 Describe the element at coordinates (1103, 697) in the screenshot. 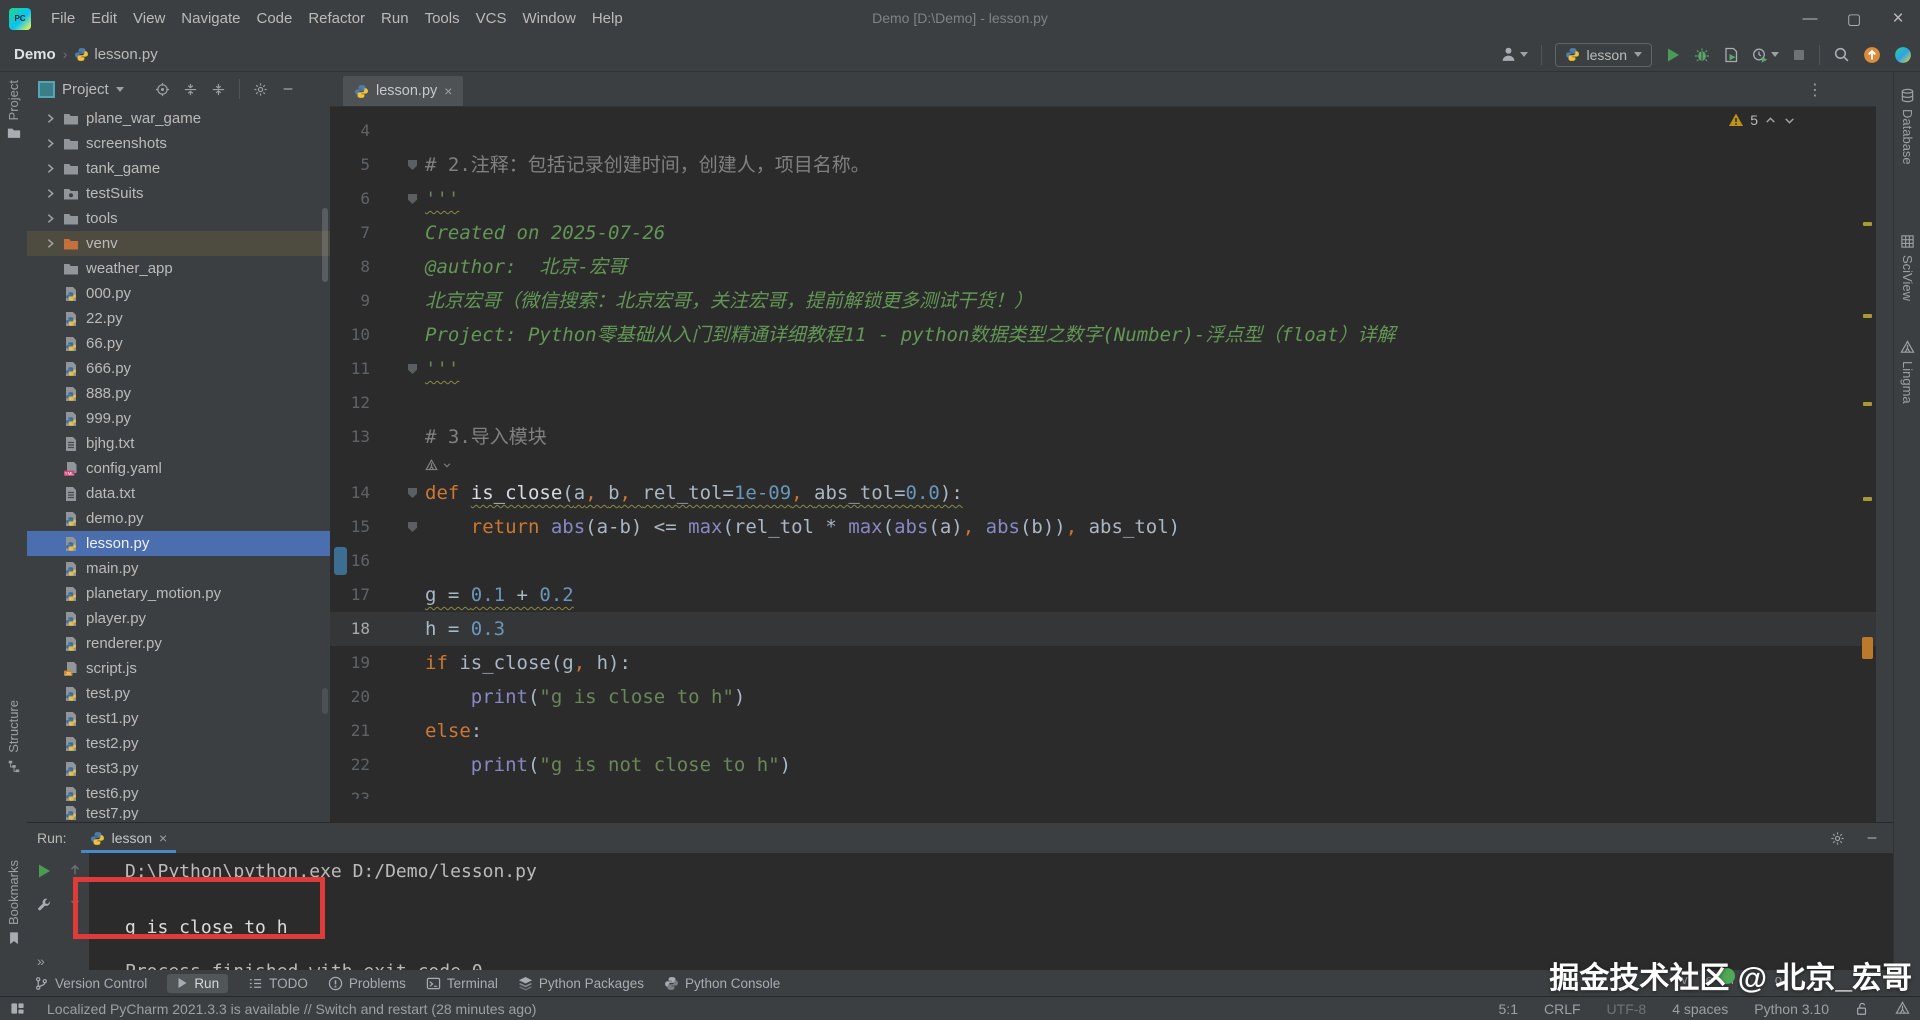

I see `code-line-20: 20 print("g is close to h")` at that location.